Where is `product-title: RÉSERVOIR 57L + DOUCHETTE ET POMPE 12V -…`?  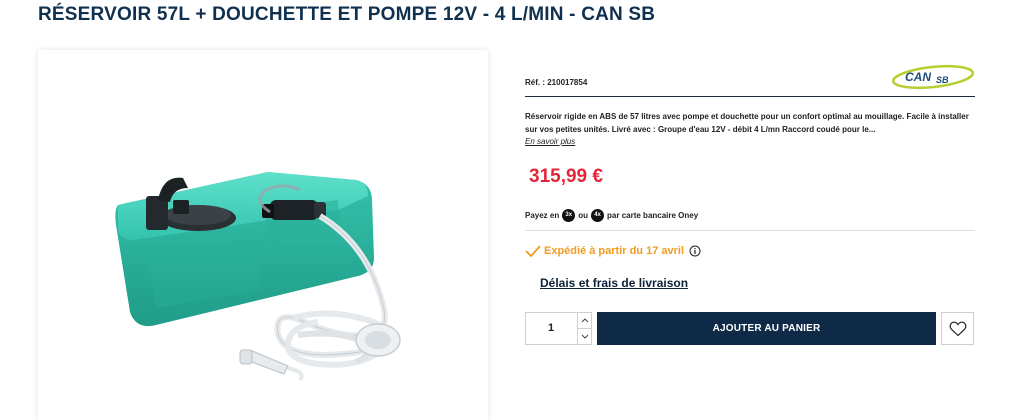 product-title: RÉSERVOIR 57L + DOUCHETTE ET POMPE 12V -… is located at coordinates (347, 14).